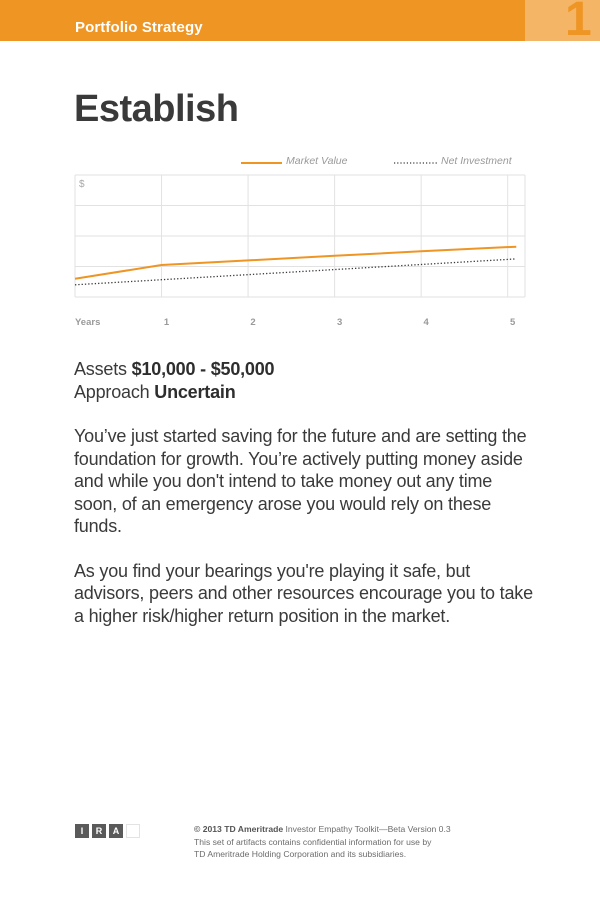 The width and height of the screenshot is (600, 901). Describe the element at coordinates (562, 20) in the screenshot. I see `page-number-box: 1` at that location.